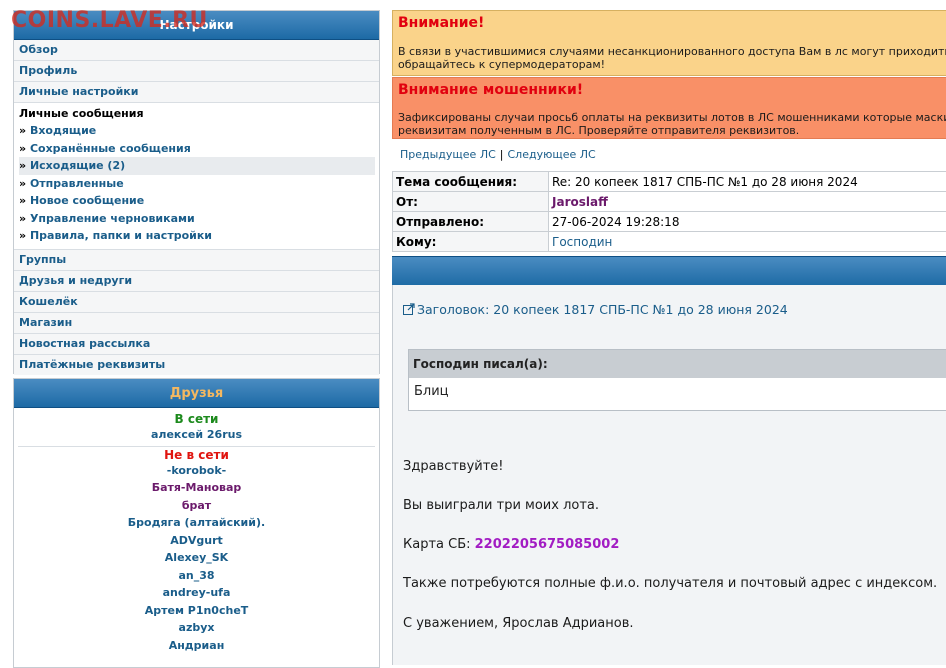 This screenshot has height=668, width=946. I want to click on pm-saved-link: » Сохранённые сообщения, so click(199, 149).